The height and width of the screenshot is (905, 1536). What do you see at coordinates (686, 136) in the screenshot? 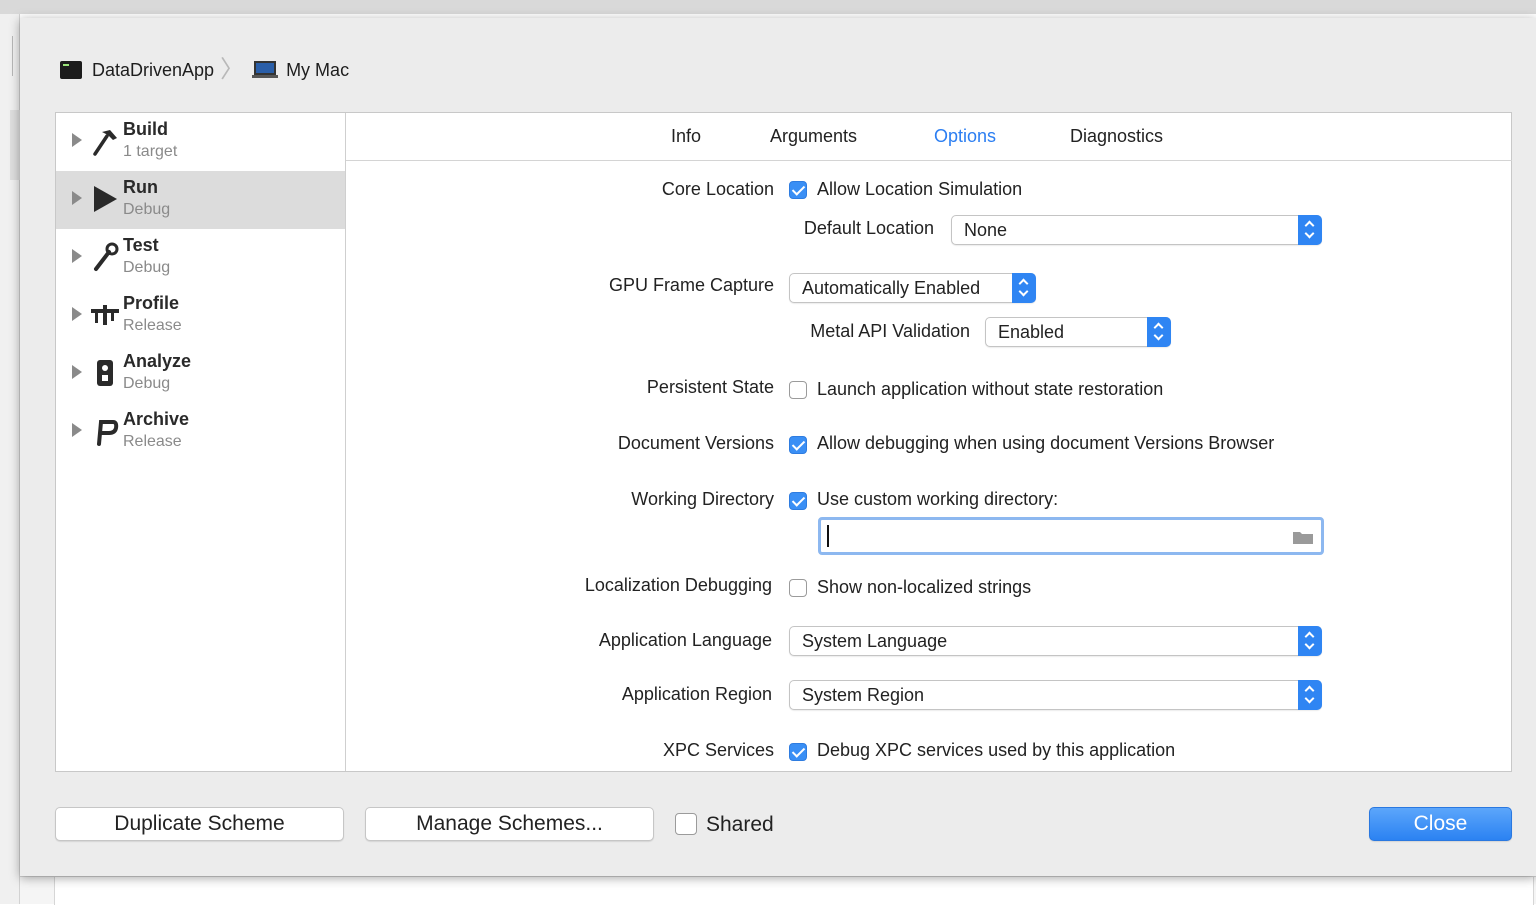
I see `tab-info: Info` at bounding box center [686, 136].